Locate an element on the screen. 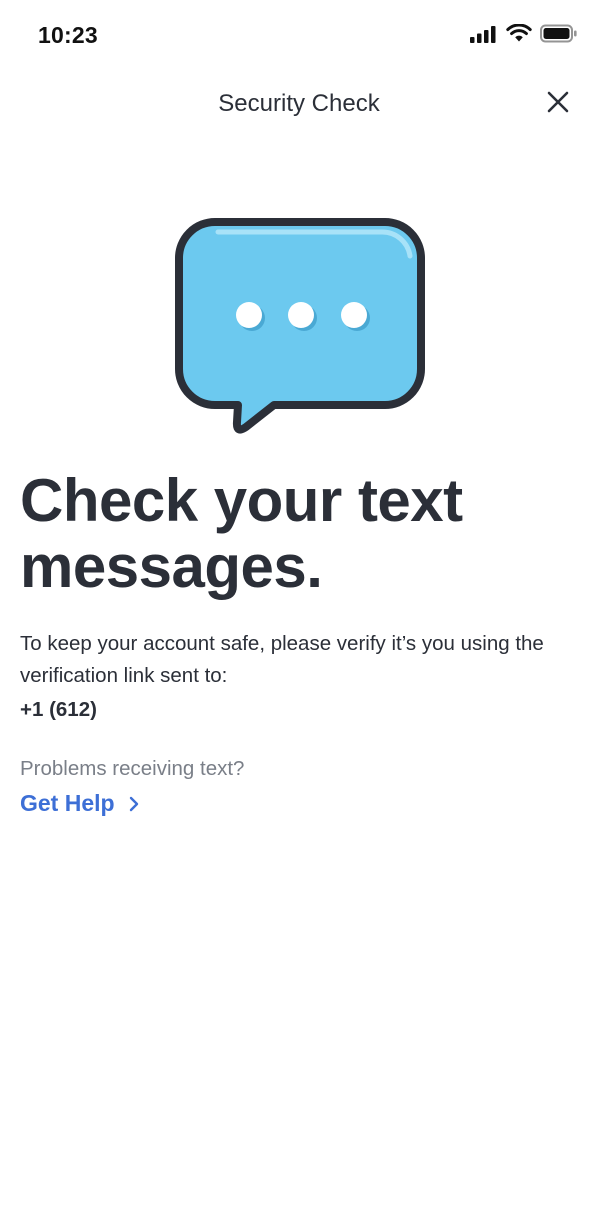 Image resolution: width=598 pixels, height=1232 pixels. status-time: 10:23 is located at coordinates (68, 35).